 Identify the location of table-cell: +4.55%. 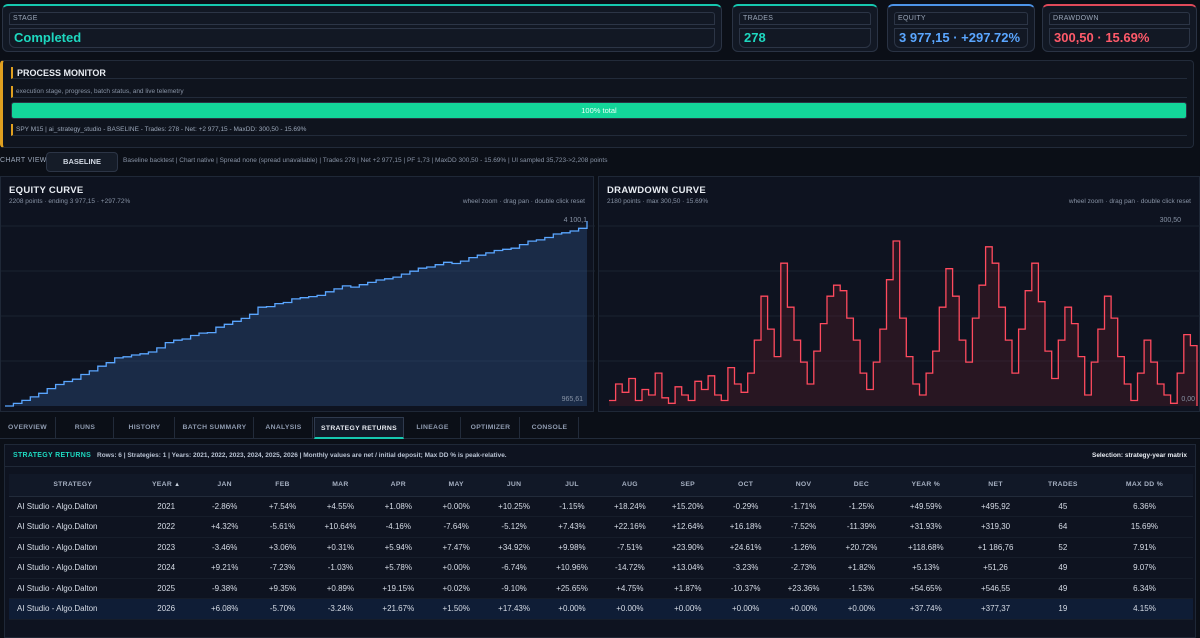
(340, 506).